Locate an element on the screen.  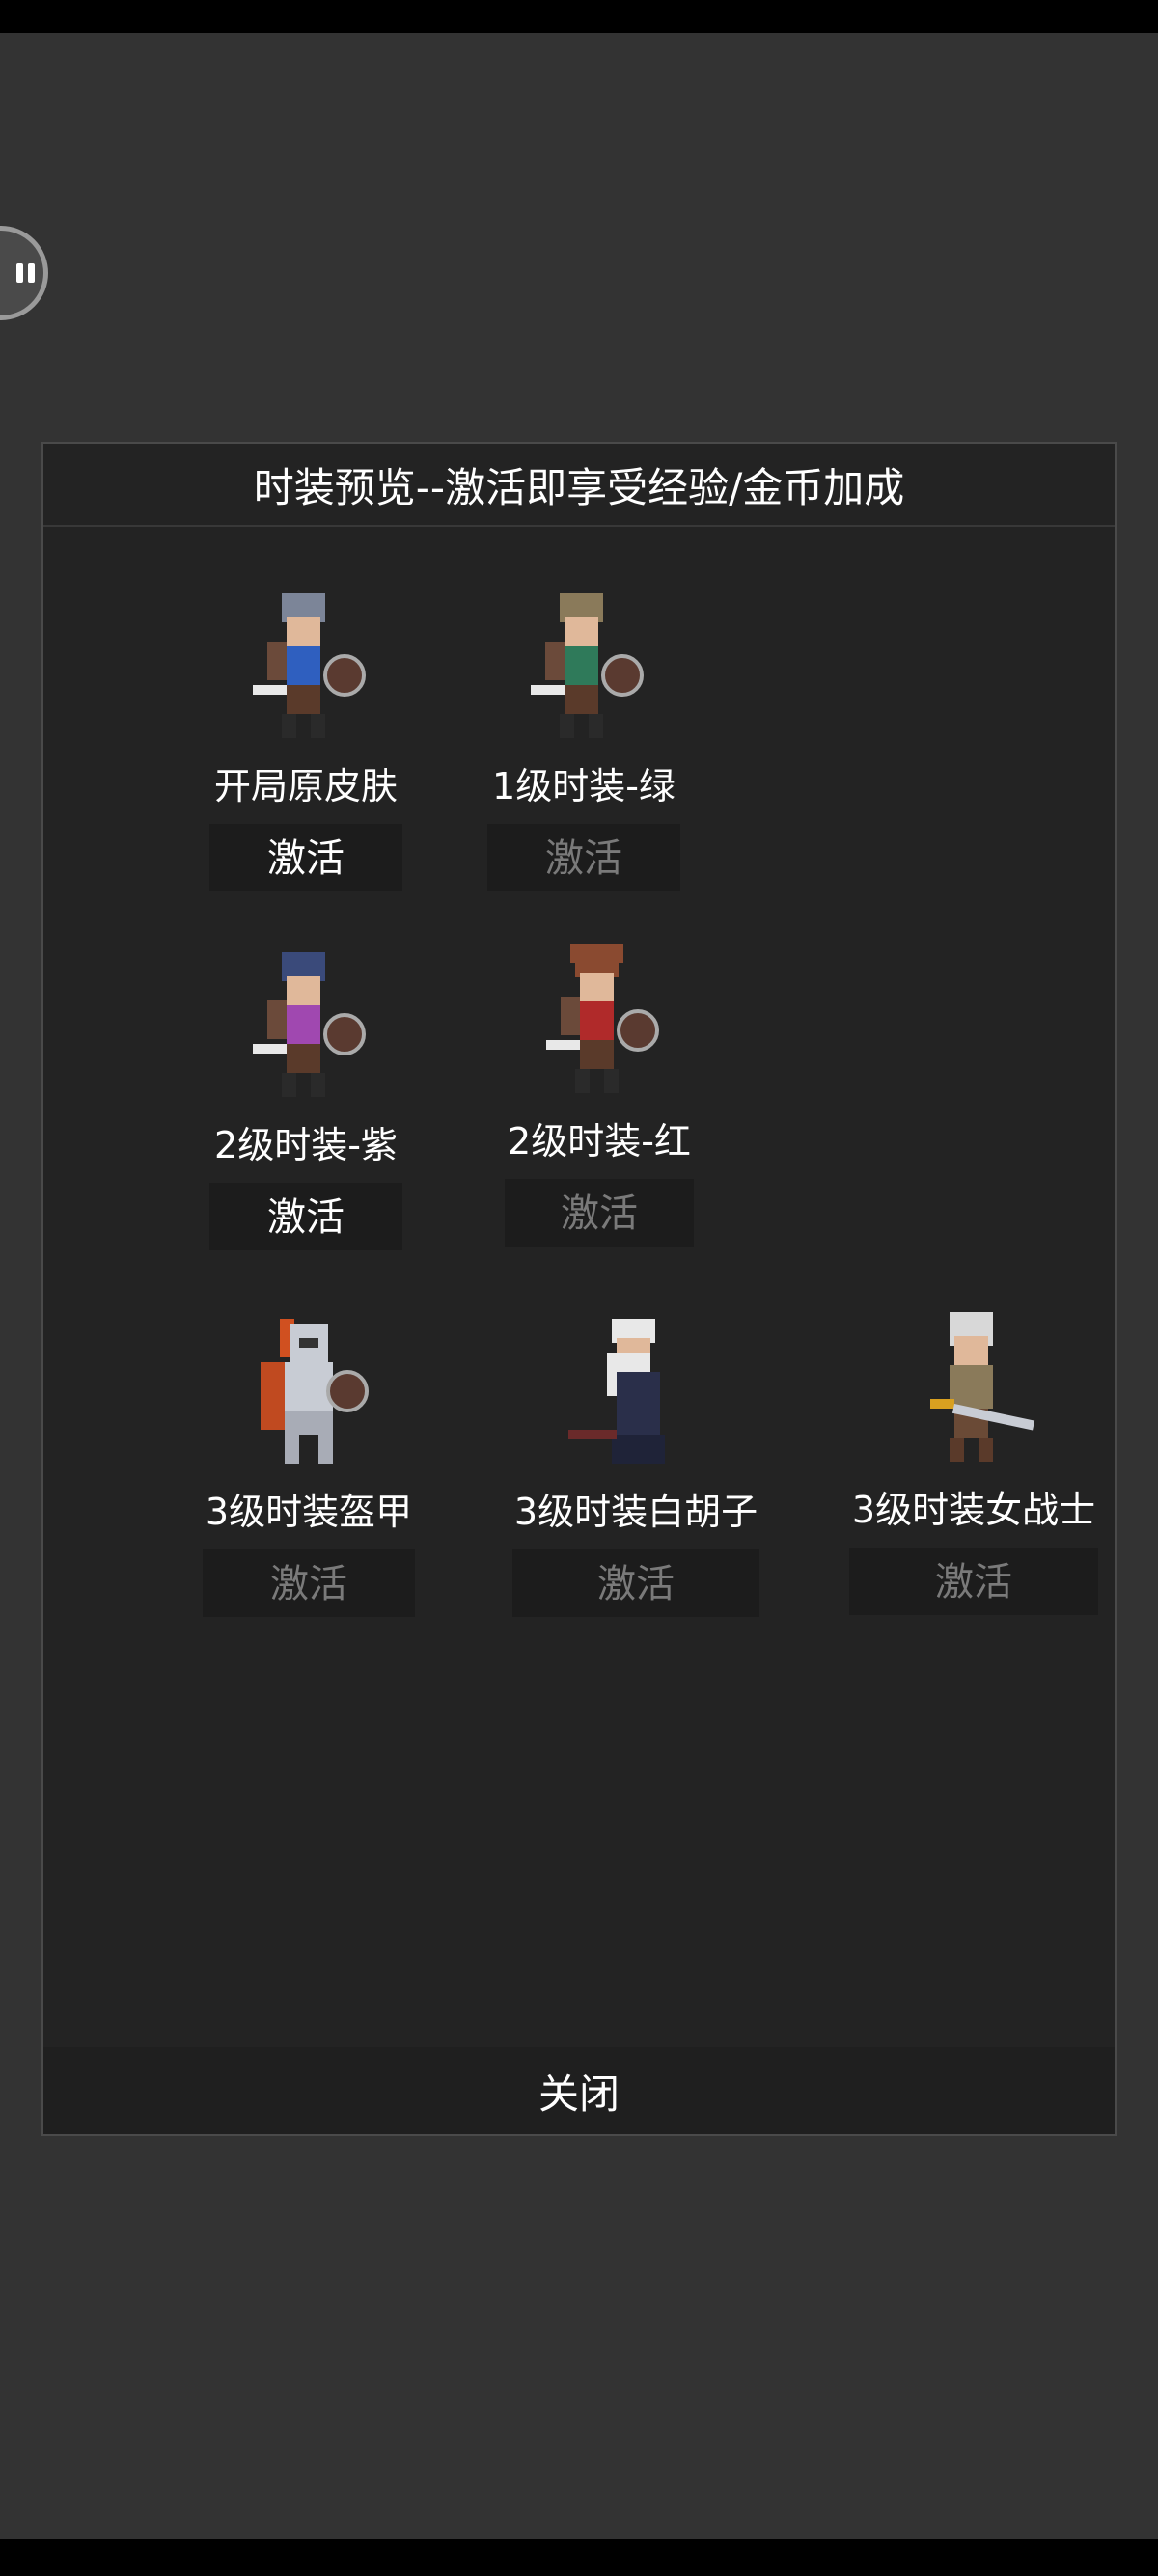
skin-name: 3级时装白胡子 is located at coordinates (635, 1512).